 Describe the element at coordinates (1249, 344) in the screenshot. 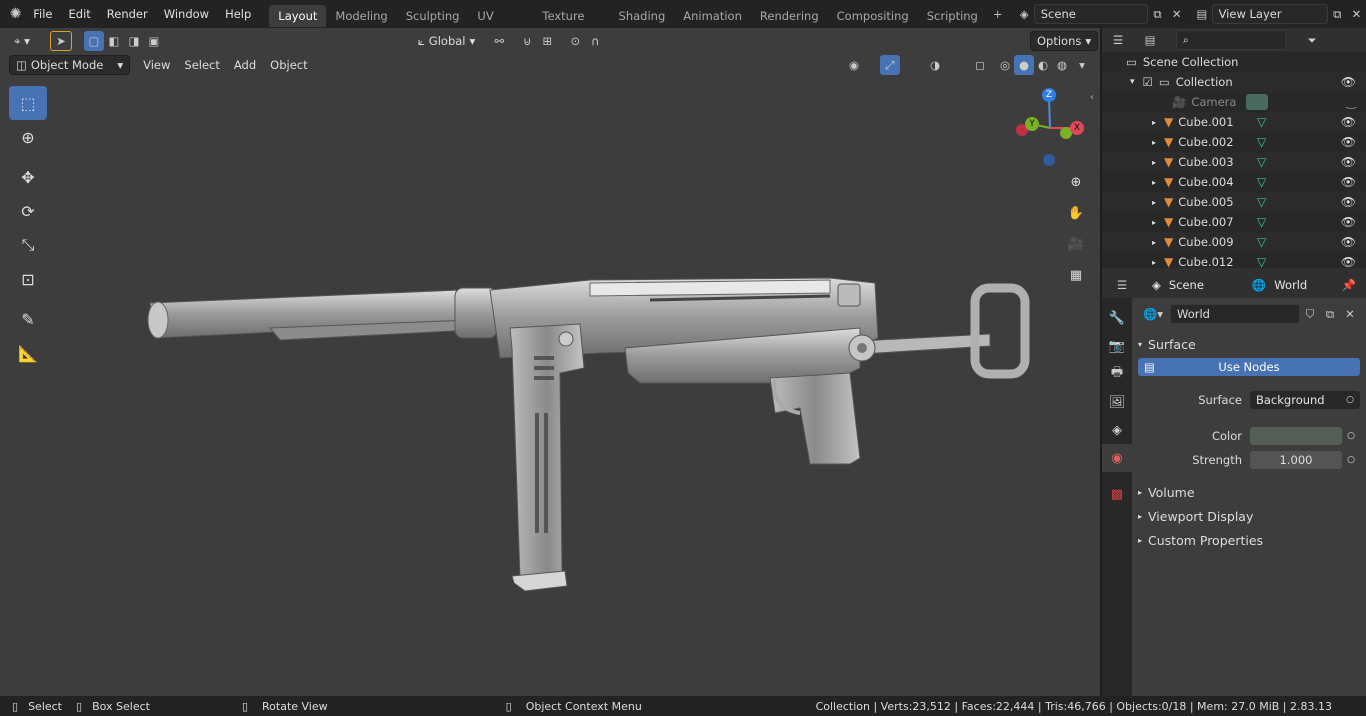

I see `surface-panel-header: ▾ Surface` at that location.